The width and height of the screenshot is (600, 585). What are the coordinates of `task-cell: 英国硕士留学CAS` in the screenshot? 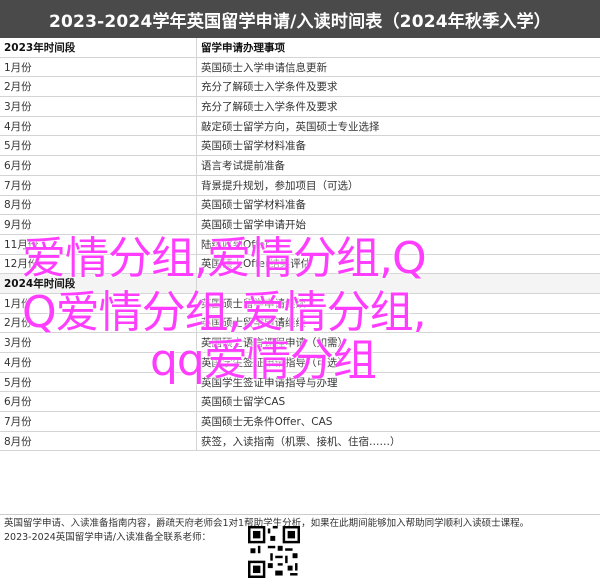 It's located at (398, 402).